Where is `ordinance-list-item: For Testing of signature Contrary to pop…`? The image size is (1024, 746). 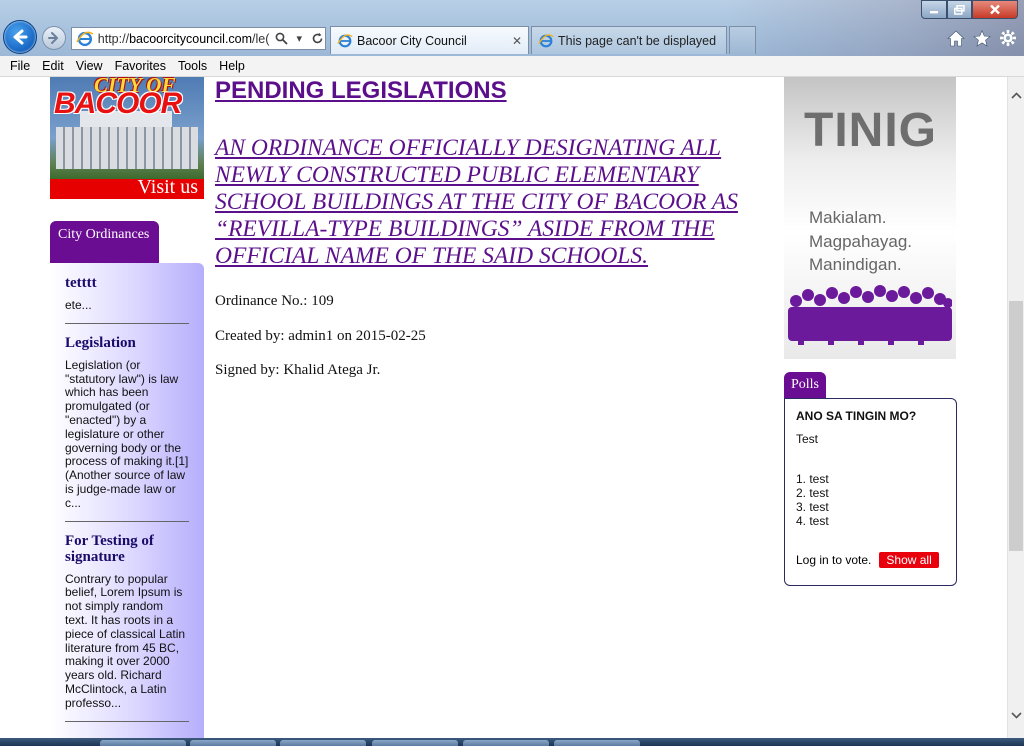 ordinance-list-item: For Testing of signature Contrary to pop… is located at coordinates (127, 627).